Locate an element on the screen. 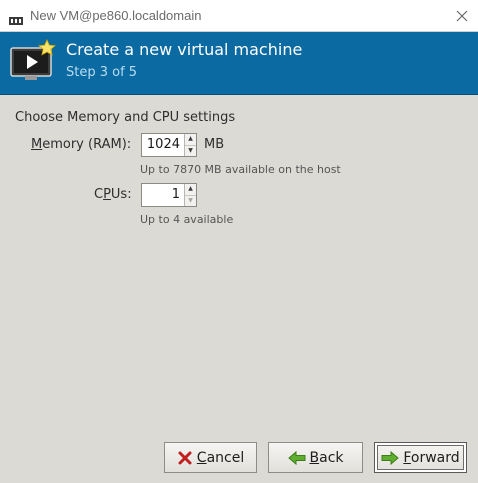 This screenshot has height=483, width=478. memory-label-text: emory (RAM): is located at coordinates (87, 144).